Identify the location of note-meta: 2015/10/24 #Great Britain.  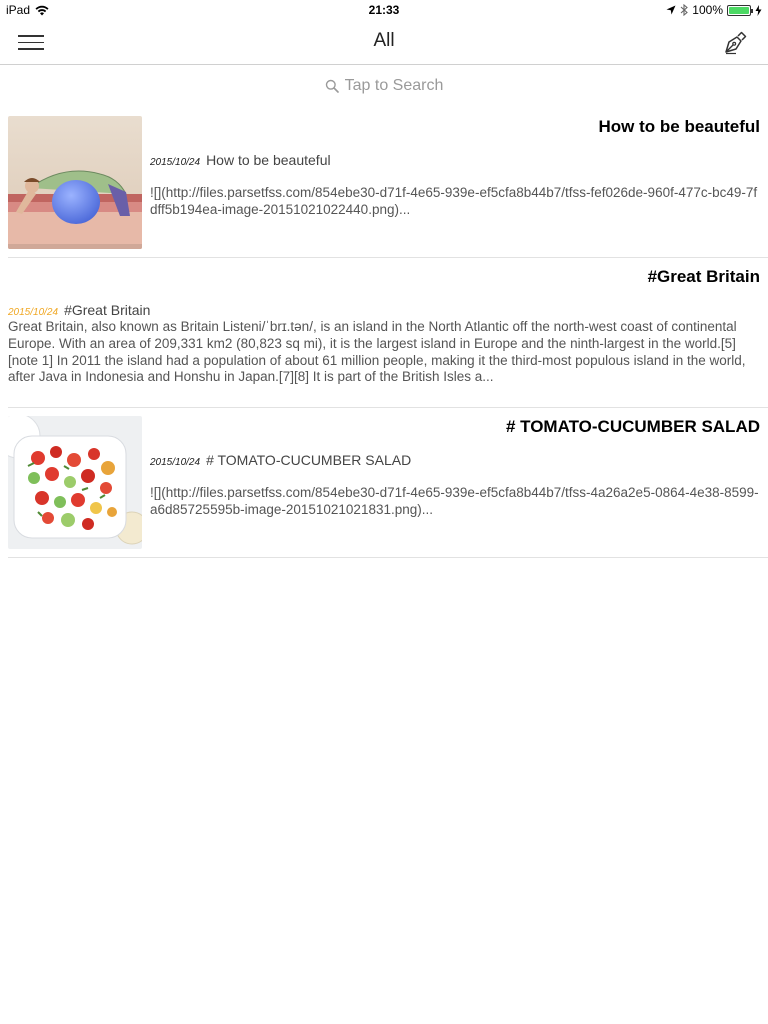
(79, 310).